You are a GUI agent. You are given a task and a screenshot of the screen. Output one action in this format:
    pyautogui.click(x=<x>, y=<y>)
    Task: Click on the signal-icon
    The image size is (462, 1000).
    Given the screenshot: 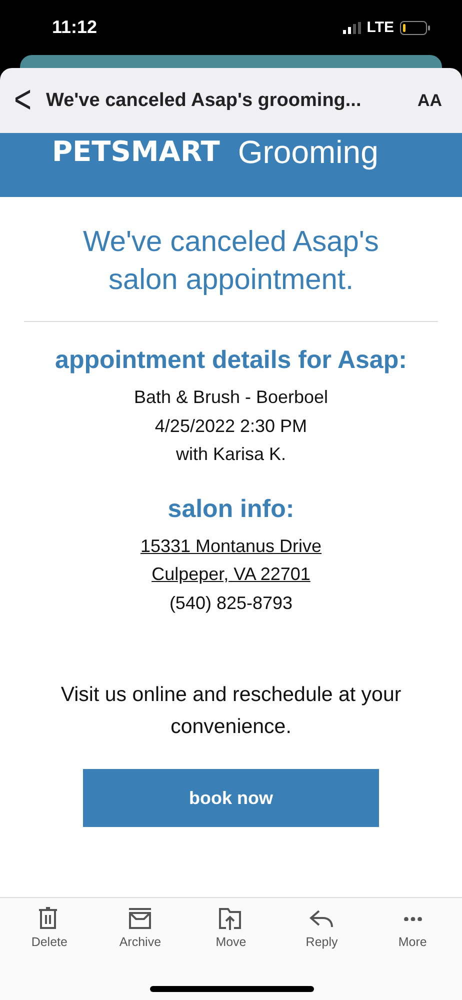 What is the action you would take?
    pyautogui.click(x=351, y=28)
    